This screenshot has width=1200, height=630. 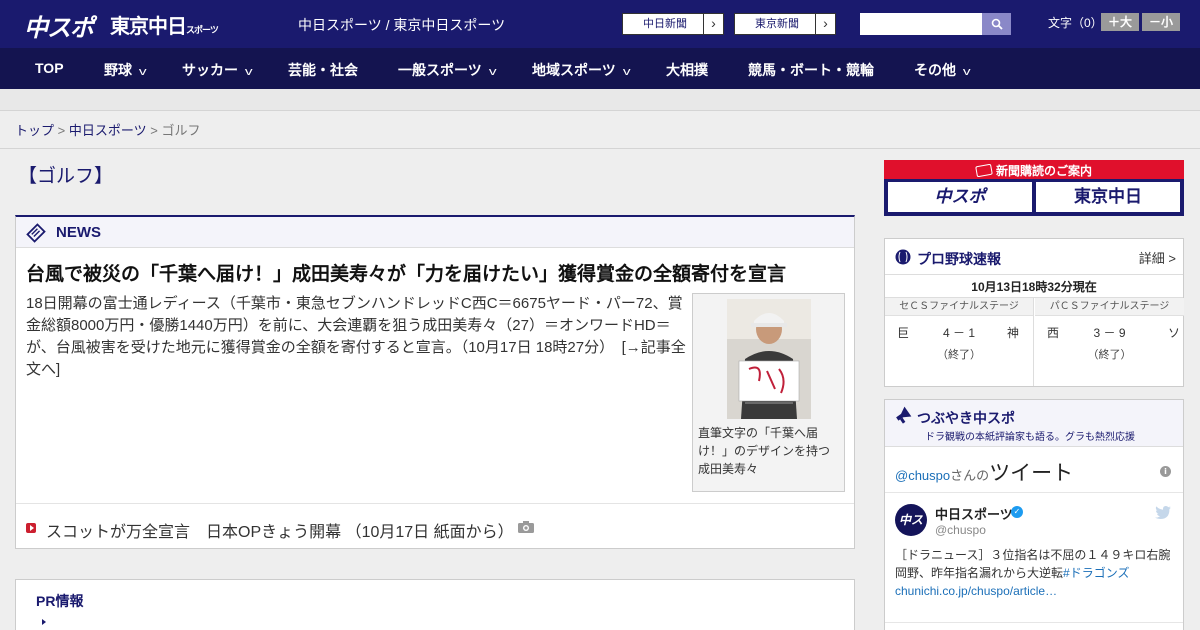 What do you see at coordinates (31, 528) in the screenshot?
I see `video-bullet-icon` at bounding box center [31, 528].